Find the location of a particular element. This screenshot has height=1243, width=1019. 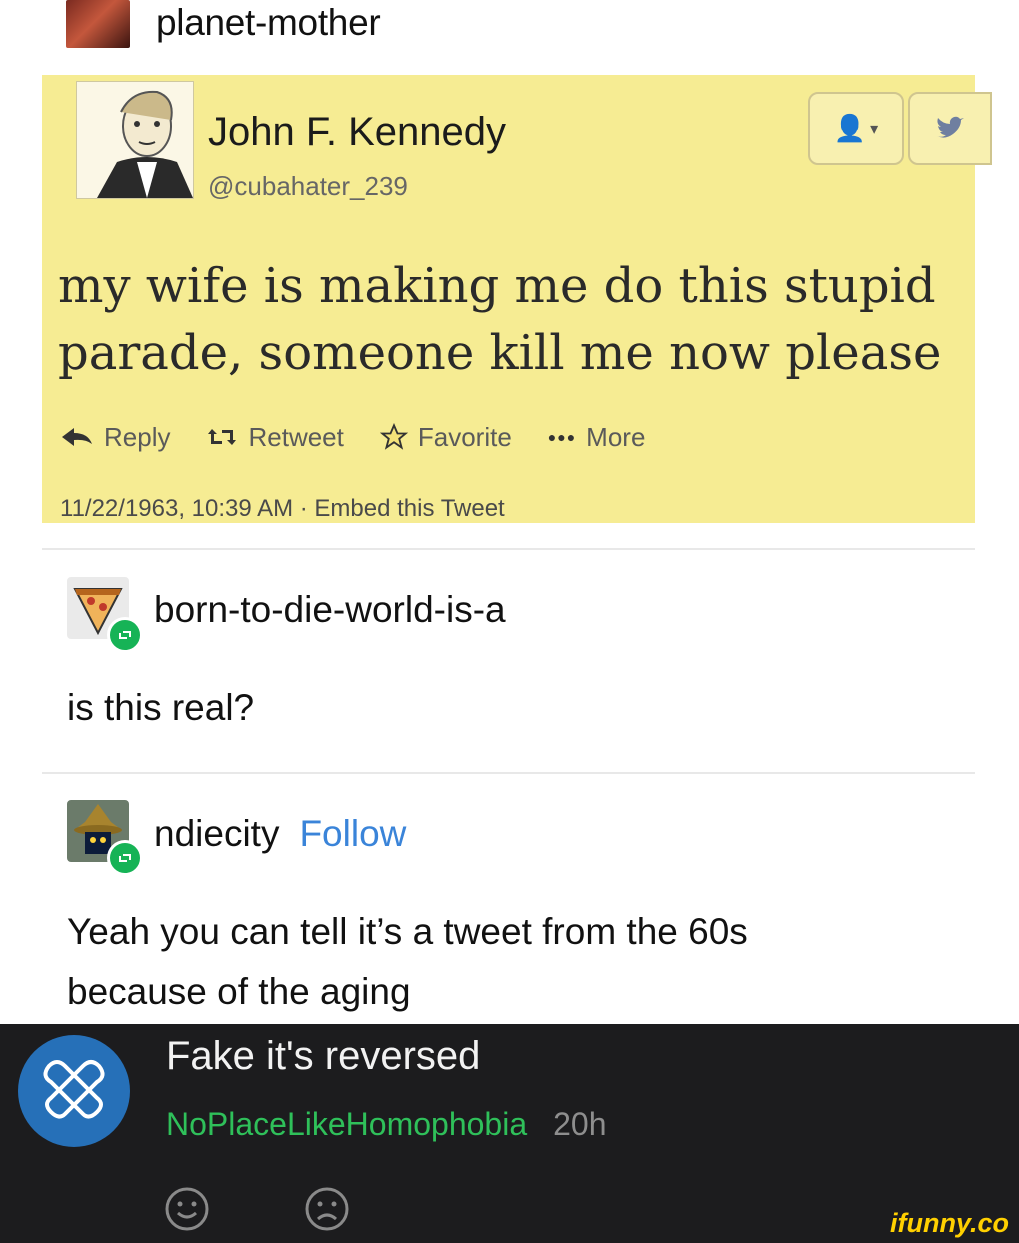

comment-meta: NoPlaceLikeHomophobia 20h is located at coordinates (386, 1124).